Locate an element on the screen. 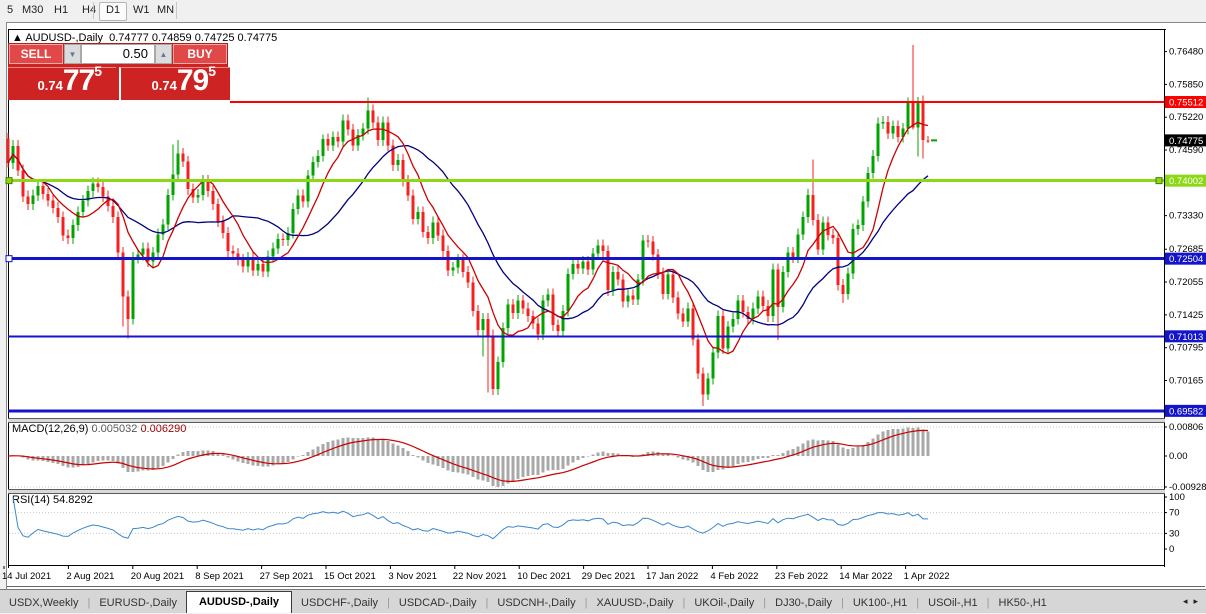 This screenshot has height=614, width=1206. date-axis-label: 14 Jul 2021 is located at coordinates (26, 576).